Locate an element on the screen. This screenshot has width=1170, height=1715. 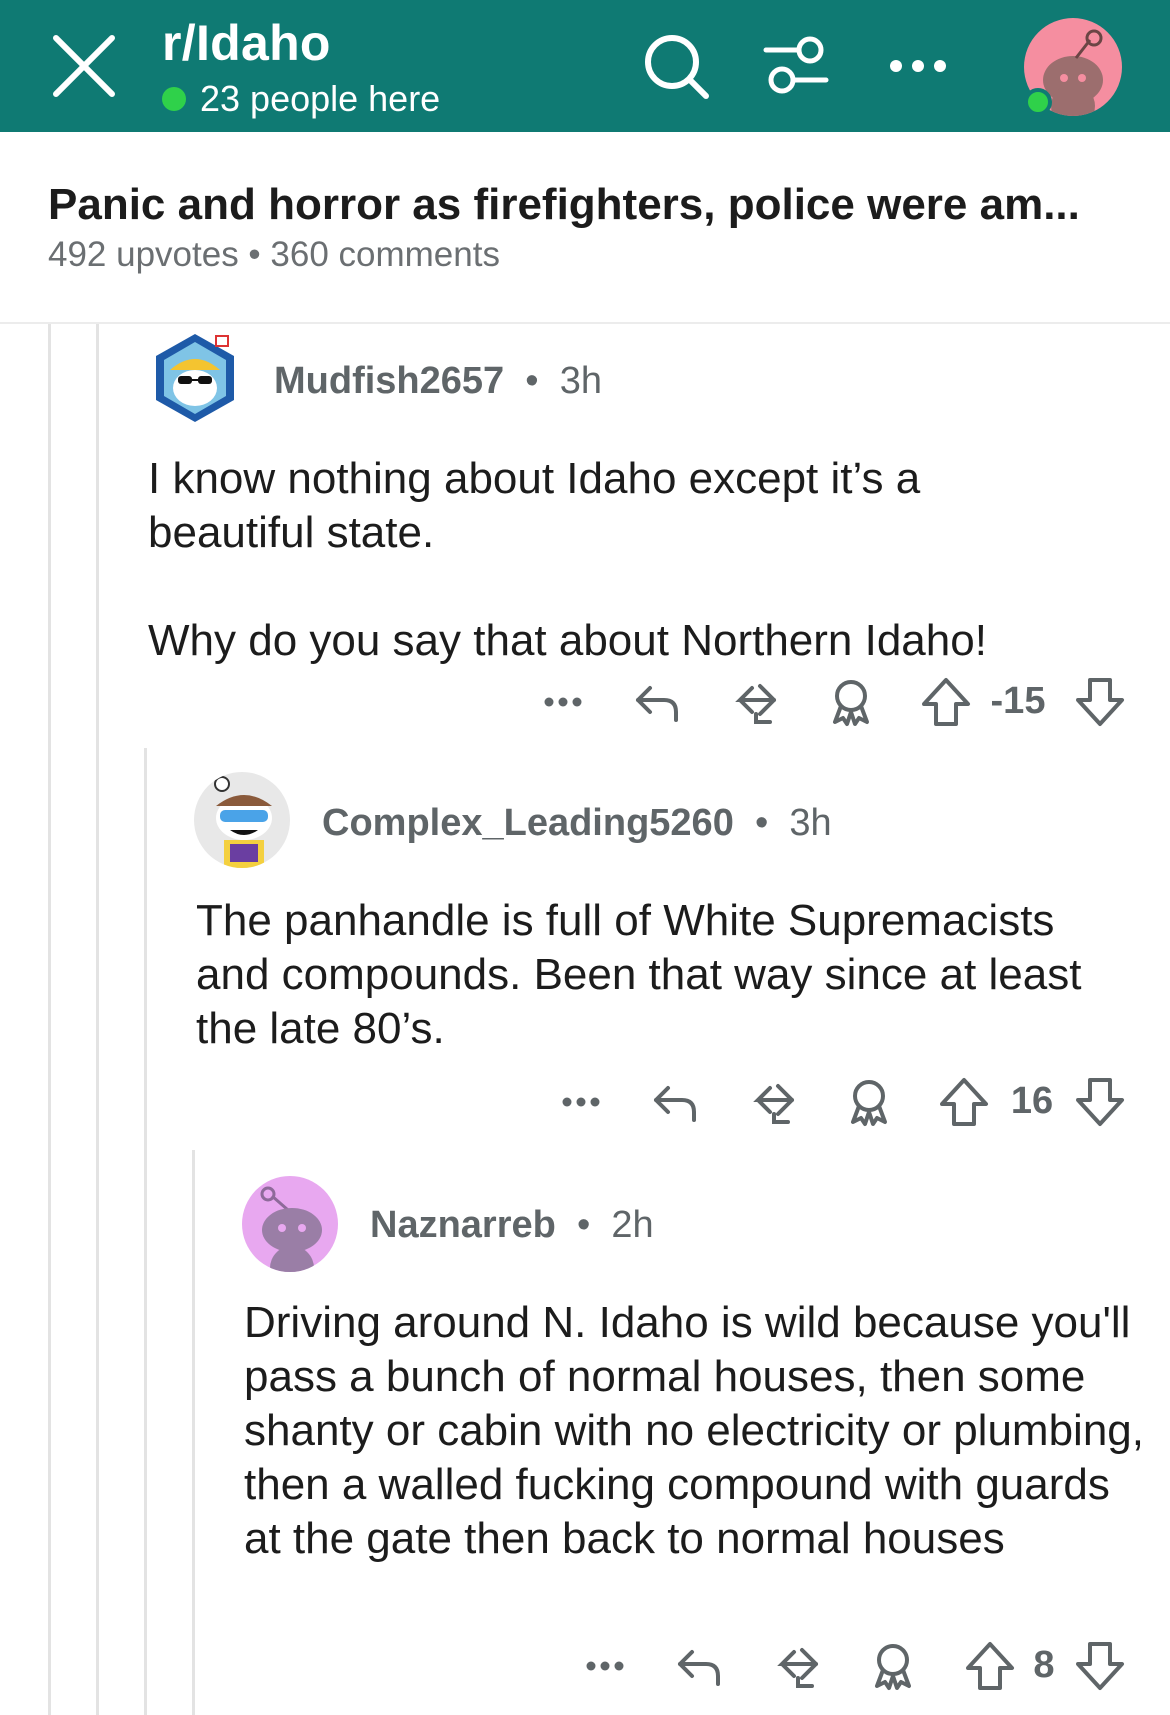
filter-icon is located at coordinates (796, 66).